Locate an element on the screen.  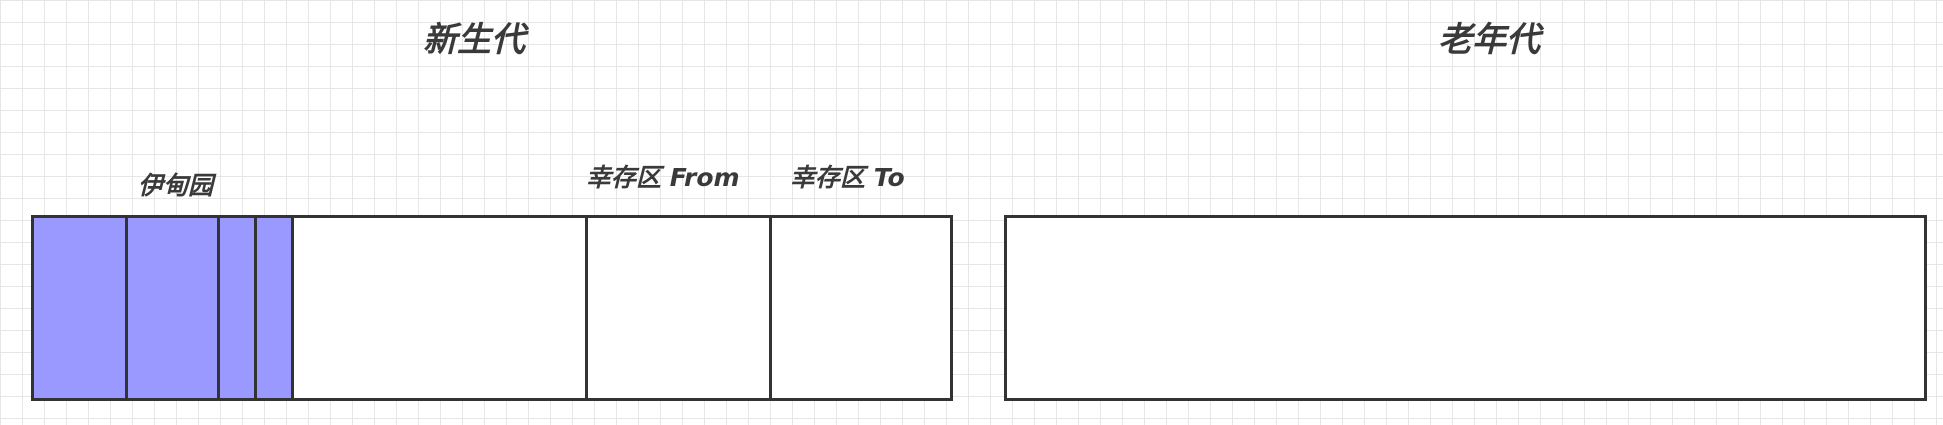
old-generation-title: 老年代 is located at coordinates (1489, 40).